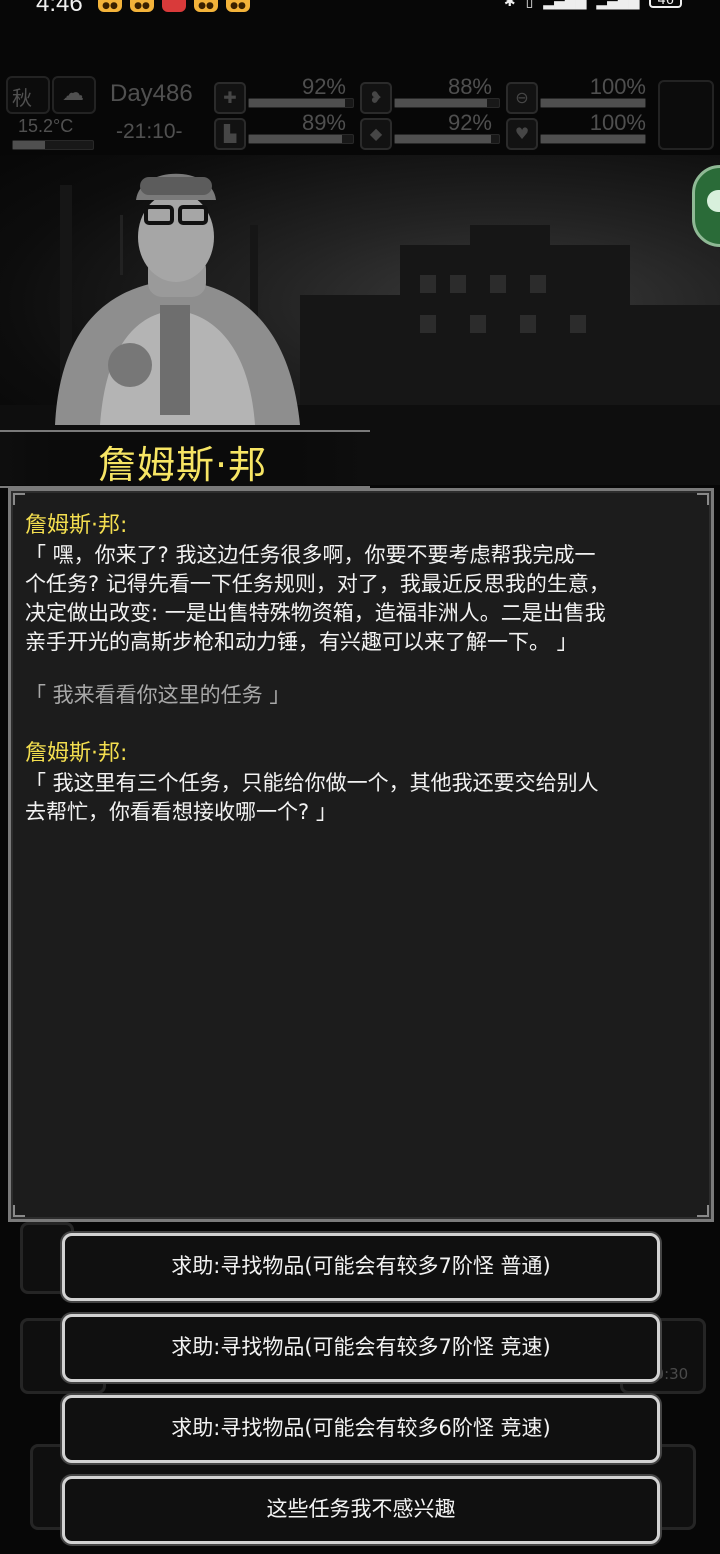  Describe the element at coordinates (469, 86) in the screenshot. I see `stat-hunger: 88%` at that location.